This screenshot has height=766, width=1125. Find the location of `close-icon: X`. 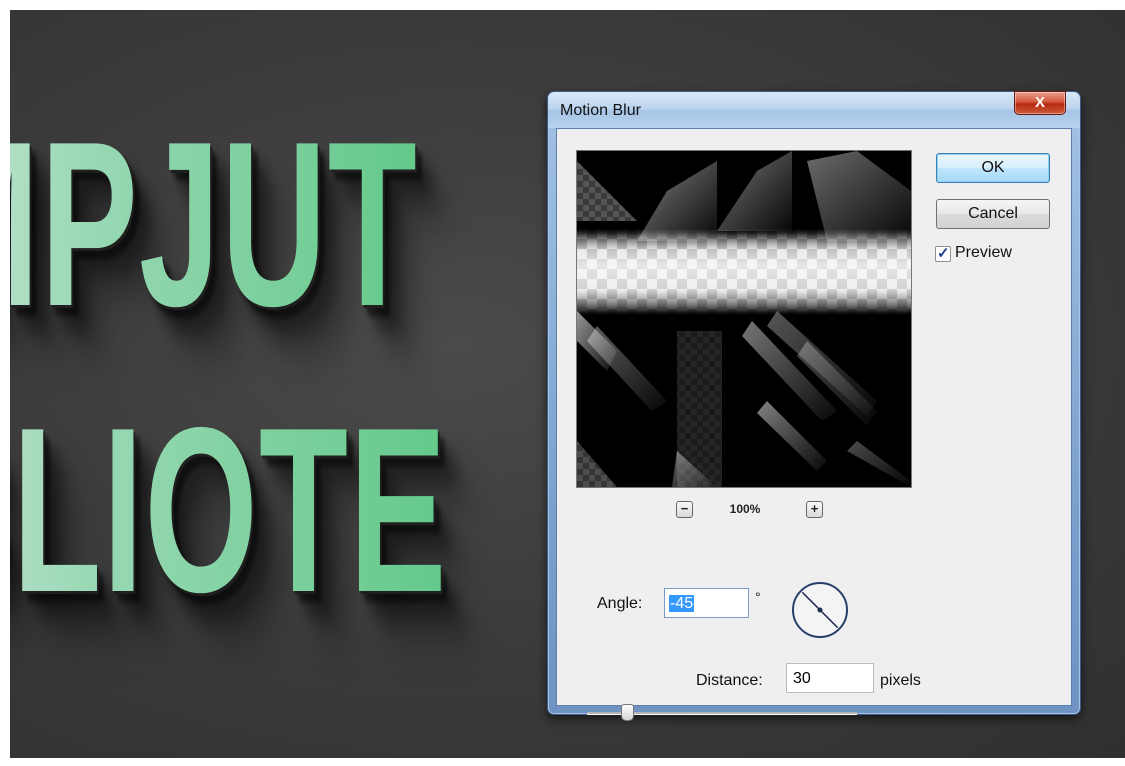

close-icon: X is located at coordinates (1039, 102).